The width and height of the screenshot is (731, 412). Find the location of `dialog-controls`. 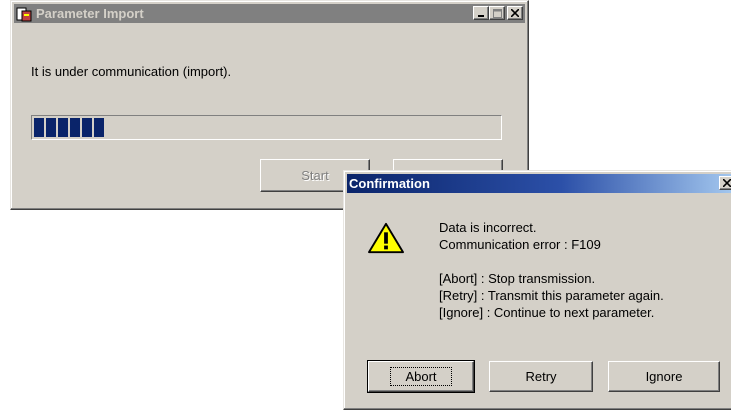

dialog-controls is located at coordinates (725, 183).